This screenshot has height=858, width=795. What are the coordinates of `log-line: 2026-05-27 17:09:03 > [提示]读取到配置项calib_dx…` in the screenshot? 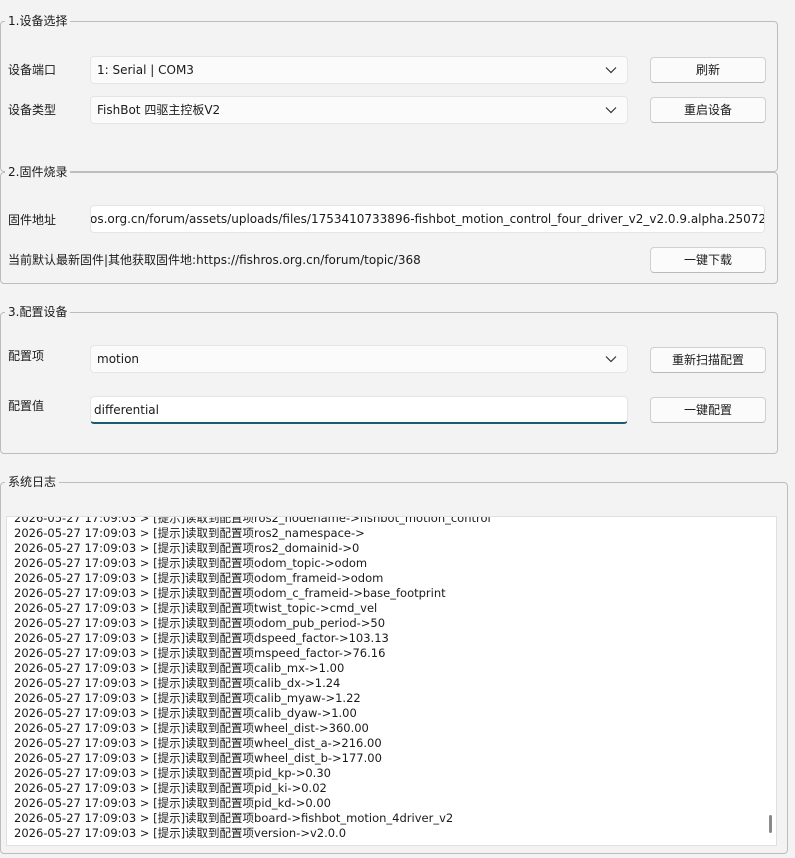 It's located at (177, 683).